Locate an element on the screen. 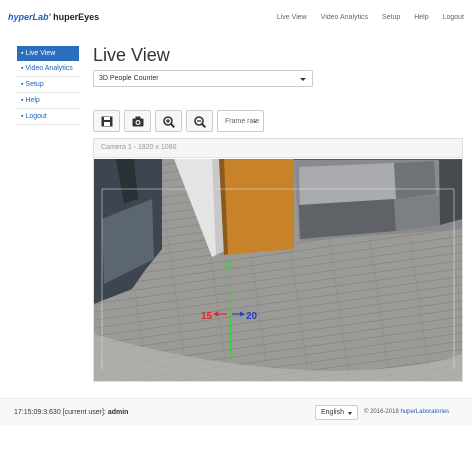 The width and height of the screenshot is (472, 457). company-link: huperLaboratories is located at coordinates (424, 412).